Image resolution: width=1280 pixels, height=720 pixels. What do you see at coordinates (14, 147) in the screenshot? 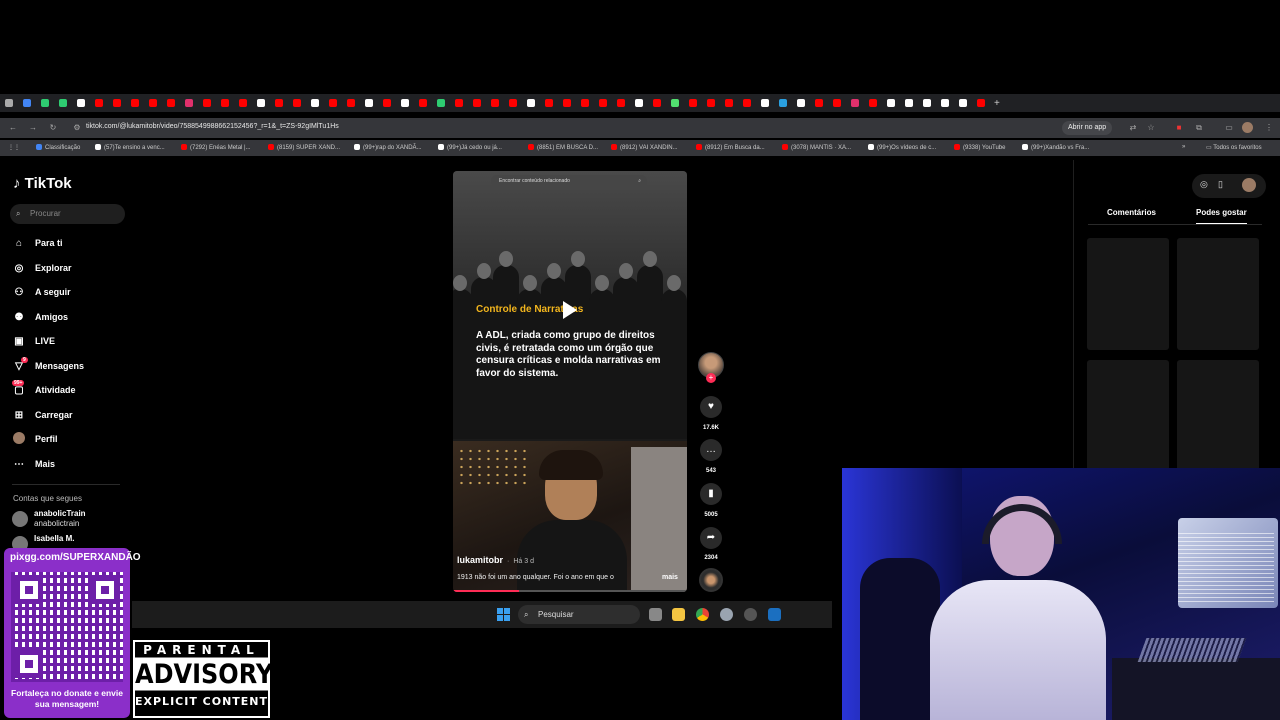
I see `apps-icon: ⋮⋮` at bounding box center [14, 147].